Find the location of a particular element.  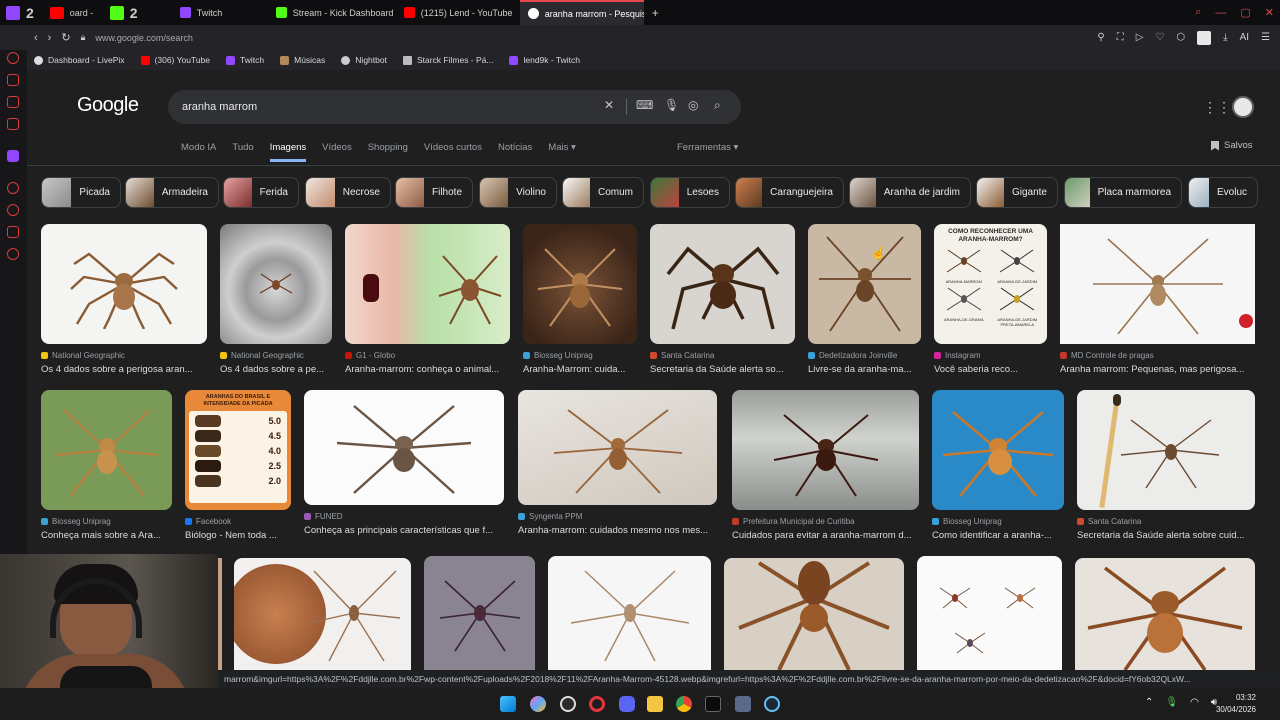

tab-tudo: Tudo is located at coordinates (242, 152).